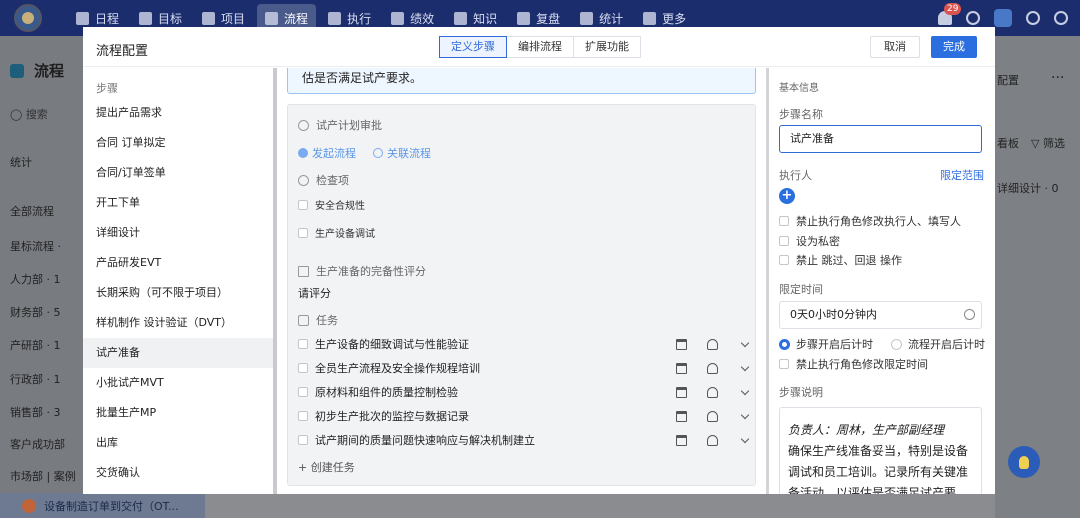  What do you see at coordinates (178, 203) in the screenshot?
I see `step-item: 开工下单` at bounding box center [178, 203].